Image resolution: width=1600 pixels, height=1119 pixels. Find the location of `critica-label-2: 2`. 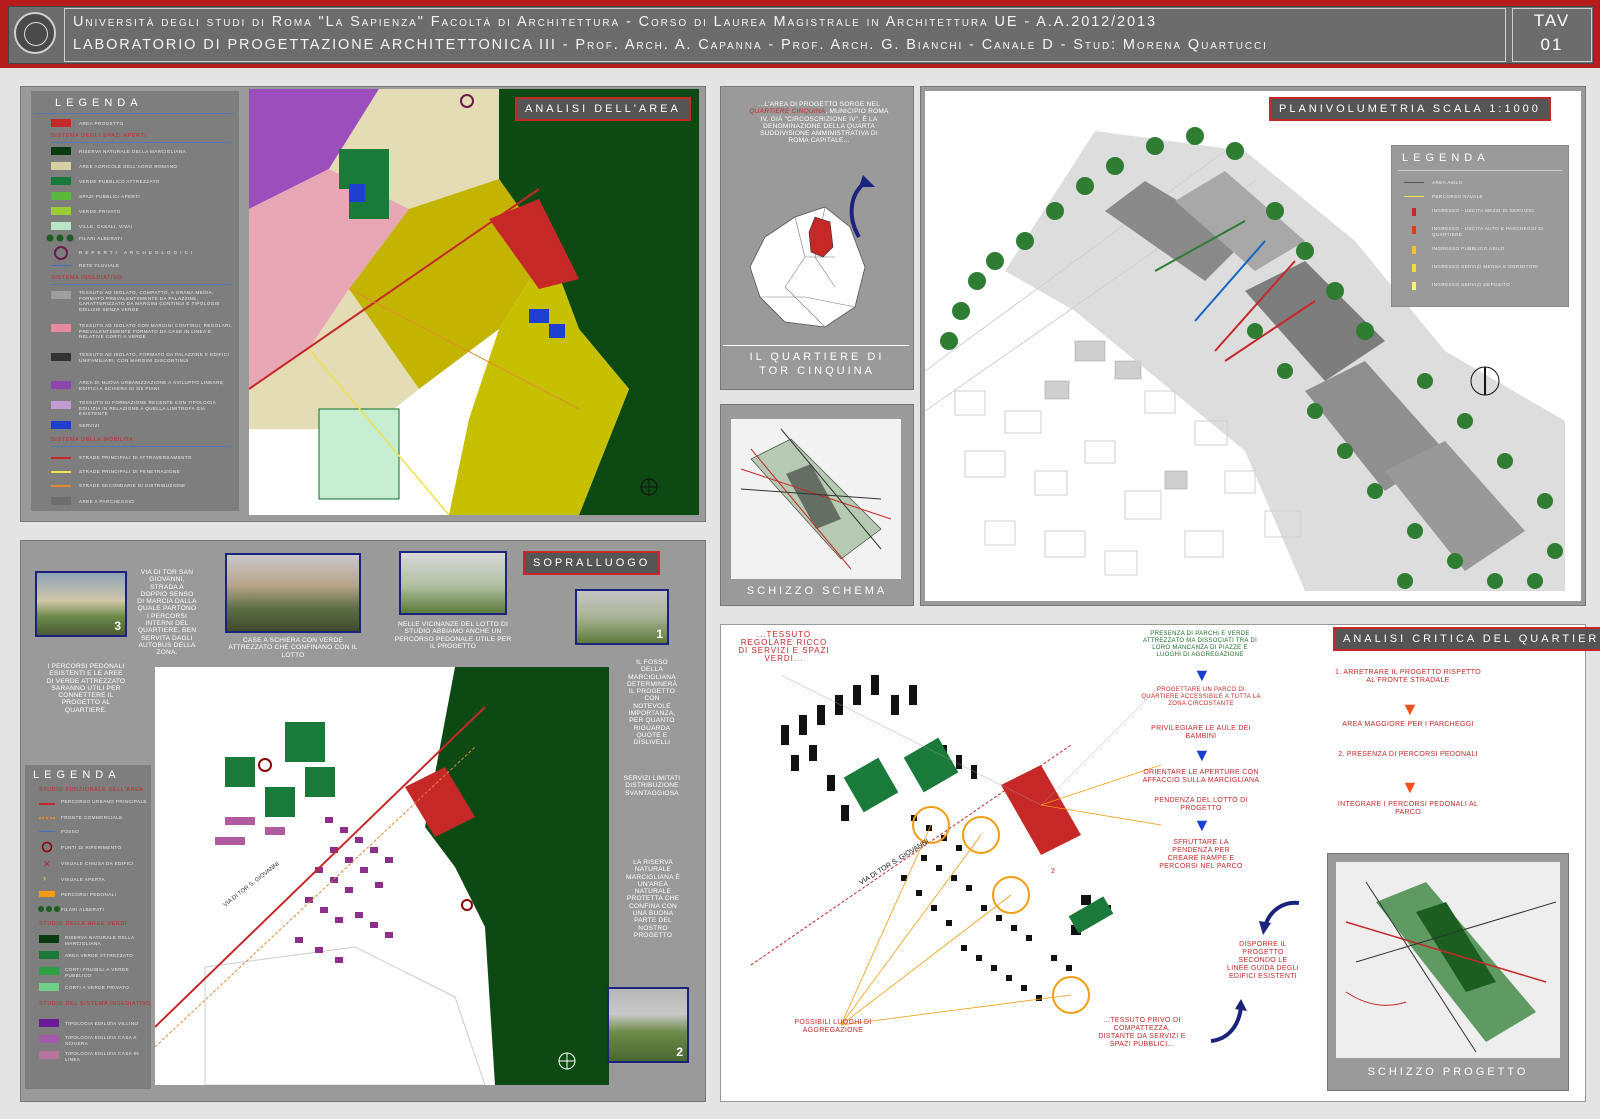

critica-label-2: 2 is located at coordinates (1053, 871).